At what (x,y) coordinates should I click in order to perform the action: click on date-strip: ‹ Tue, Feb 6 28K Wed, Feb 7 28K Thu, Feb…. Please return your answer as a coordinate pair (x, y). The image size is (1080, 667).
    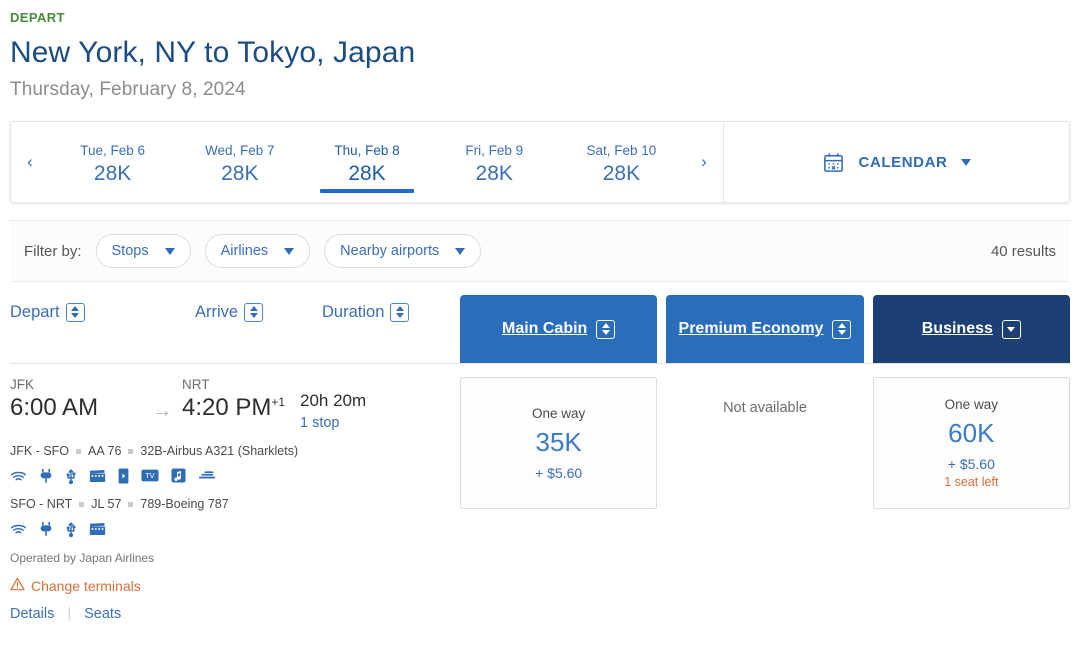
    Looking at the image, I should click on (540, 162).